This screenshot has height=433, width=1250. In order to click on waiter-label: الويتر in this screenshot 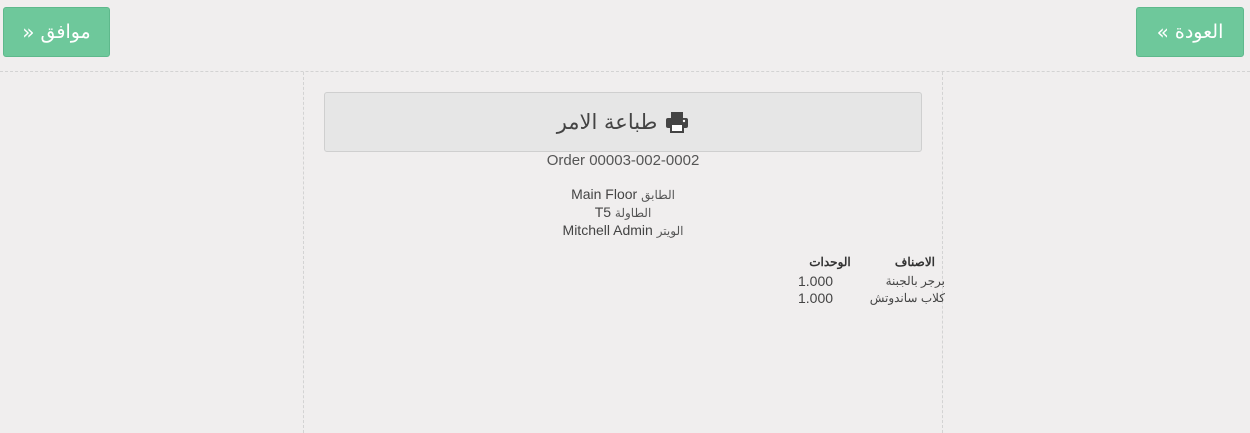, I will do `click(670, 231)`.